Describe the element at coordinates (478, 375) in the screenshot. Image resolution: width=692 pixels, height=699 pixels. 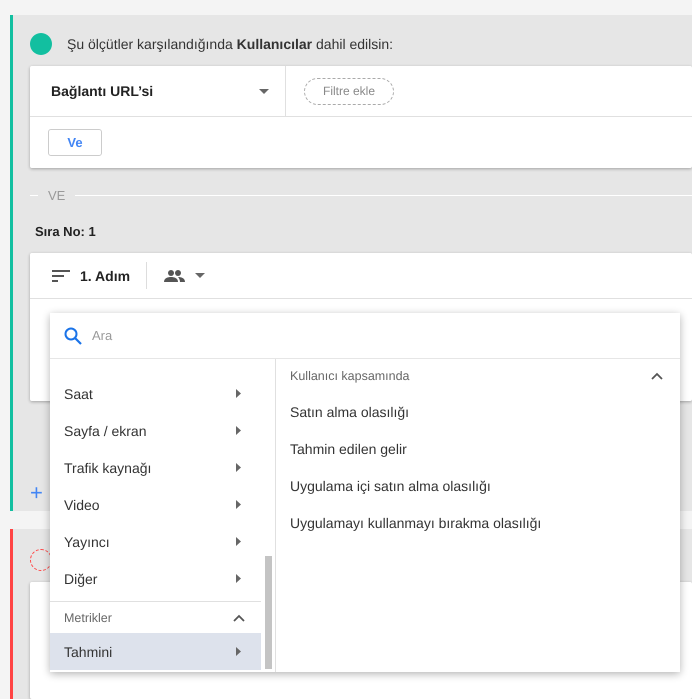
I see `submenu-header: Kullanıcı kapsamında` at that location.